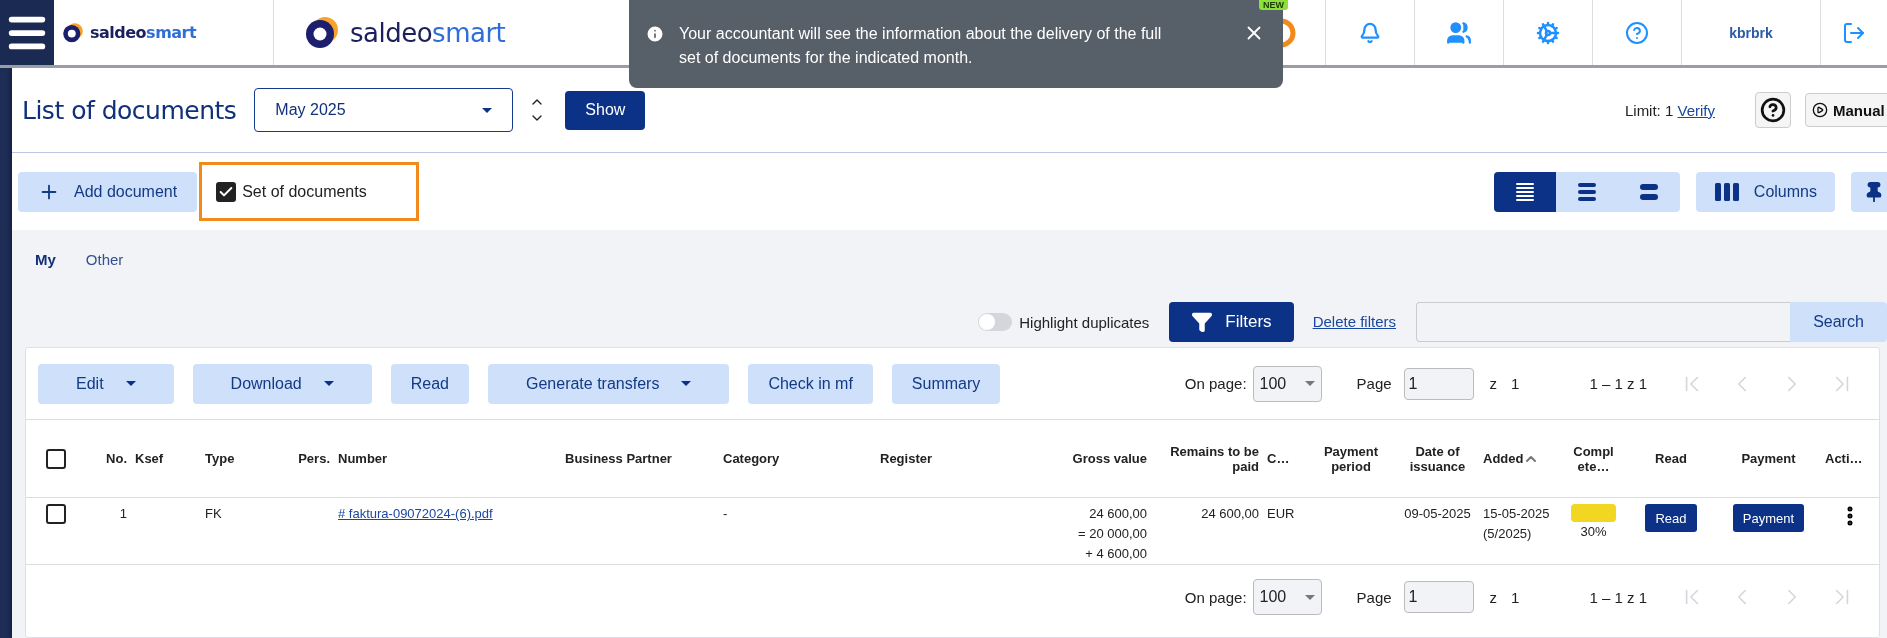  Describe the element at coordinates (1231, 322) in the screenshot. I see `filters-button: Filters` at that location.